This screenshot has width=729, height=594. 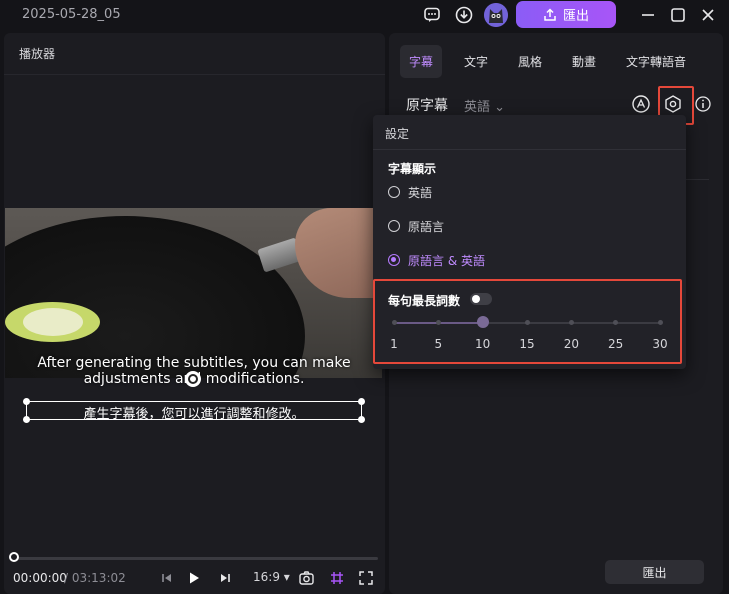 I want to click on option-label: 英語, so click(x=420, y=192).